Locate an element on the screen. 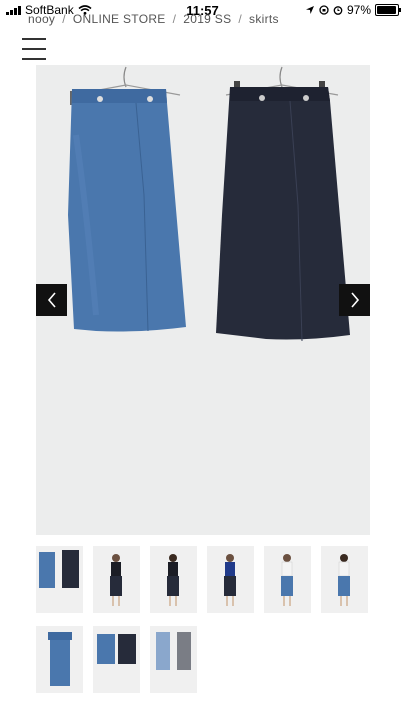  breadcrumb: nooy / ONLINE STORE / 2019 SS / skirts is located at coordinates (153, 19).